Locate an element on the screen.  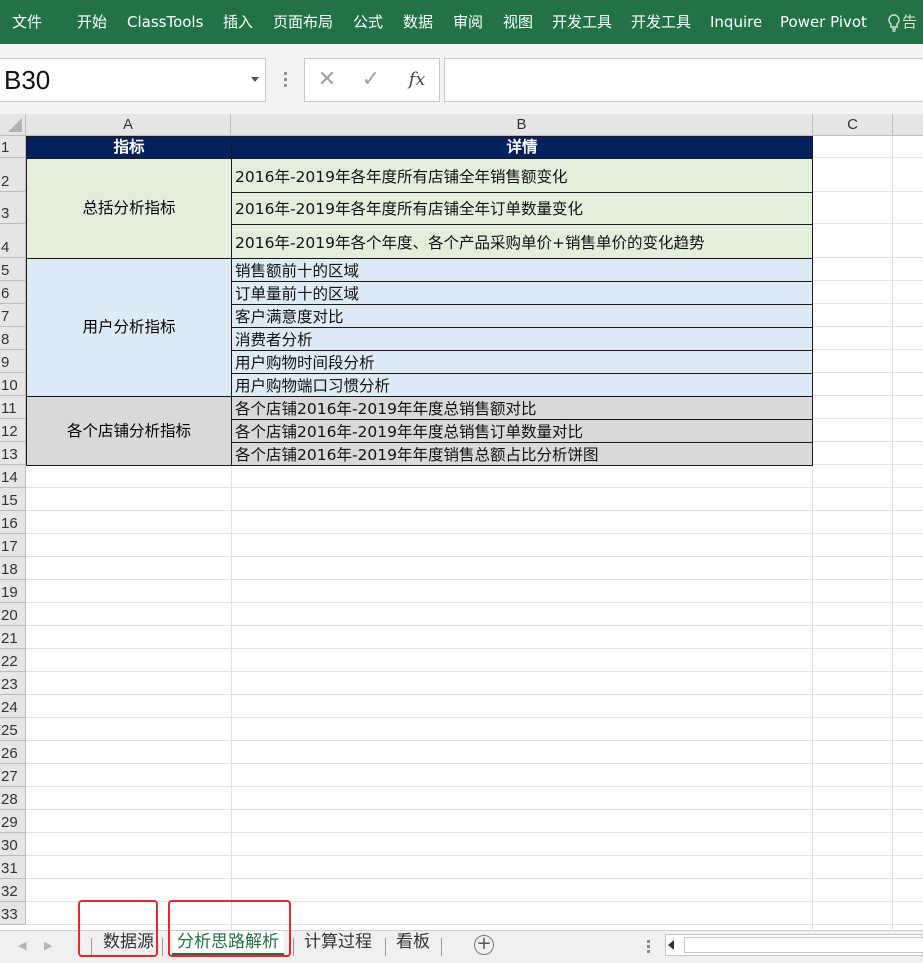
scroll-left-arrow-icon is located at coordinates (671, 945).